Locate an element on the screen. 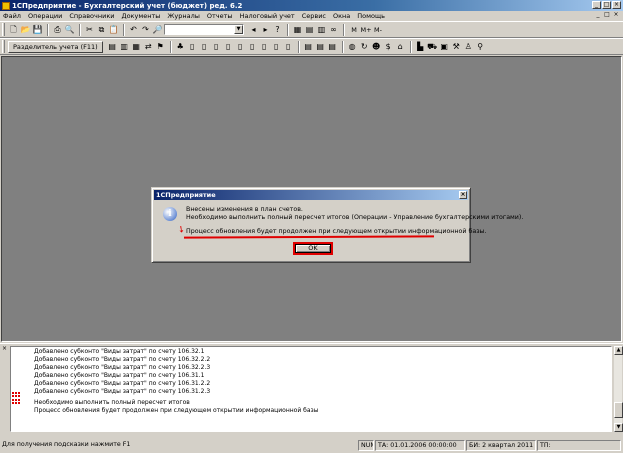 Image resolution: width=623 pixels, height=453 pixels. print-preview-icon: 🔍 is located at coordinates (69, 29).